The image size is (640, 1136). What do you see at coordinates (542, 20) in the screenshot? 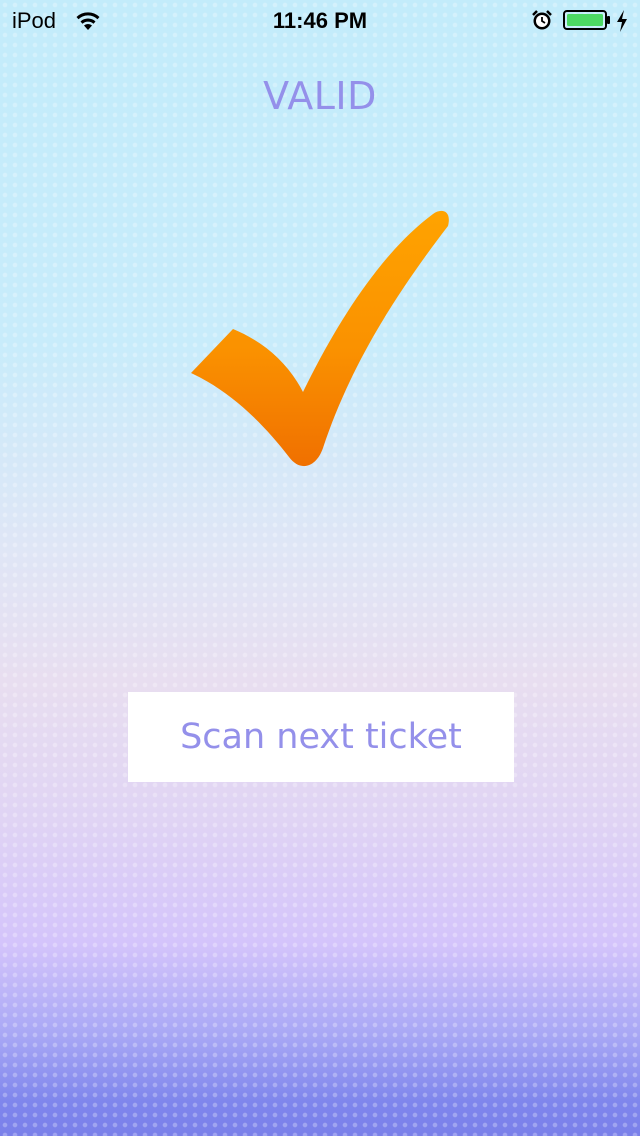
I see `alarm-icon` at bounding box center [542, 20].